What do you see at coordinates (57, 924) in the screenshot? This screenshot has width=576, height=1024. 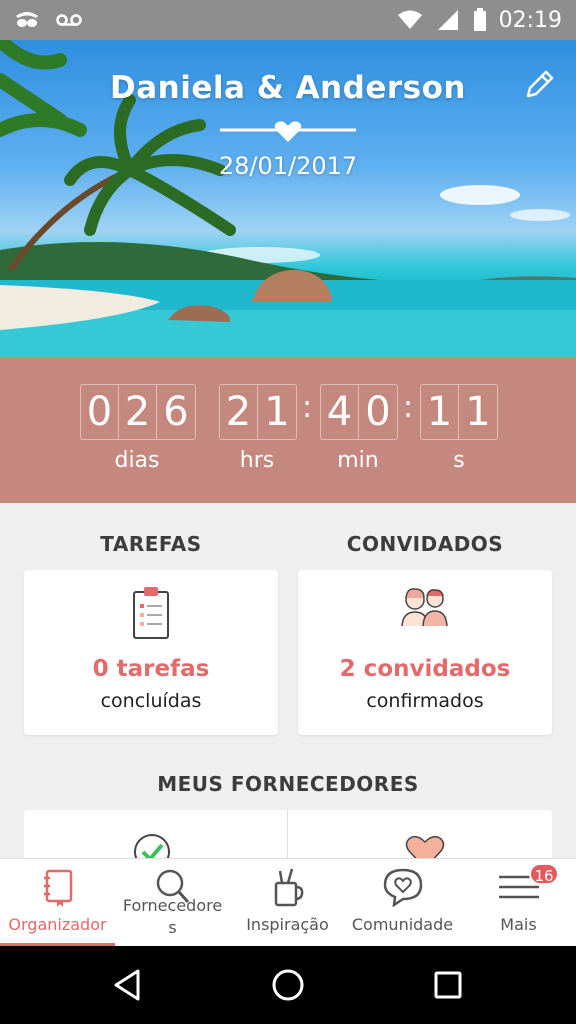 I see `nav-label: Organizador` at bounding box center [57, 924].